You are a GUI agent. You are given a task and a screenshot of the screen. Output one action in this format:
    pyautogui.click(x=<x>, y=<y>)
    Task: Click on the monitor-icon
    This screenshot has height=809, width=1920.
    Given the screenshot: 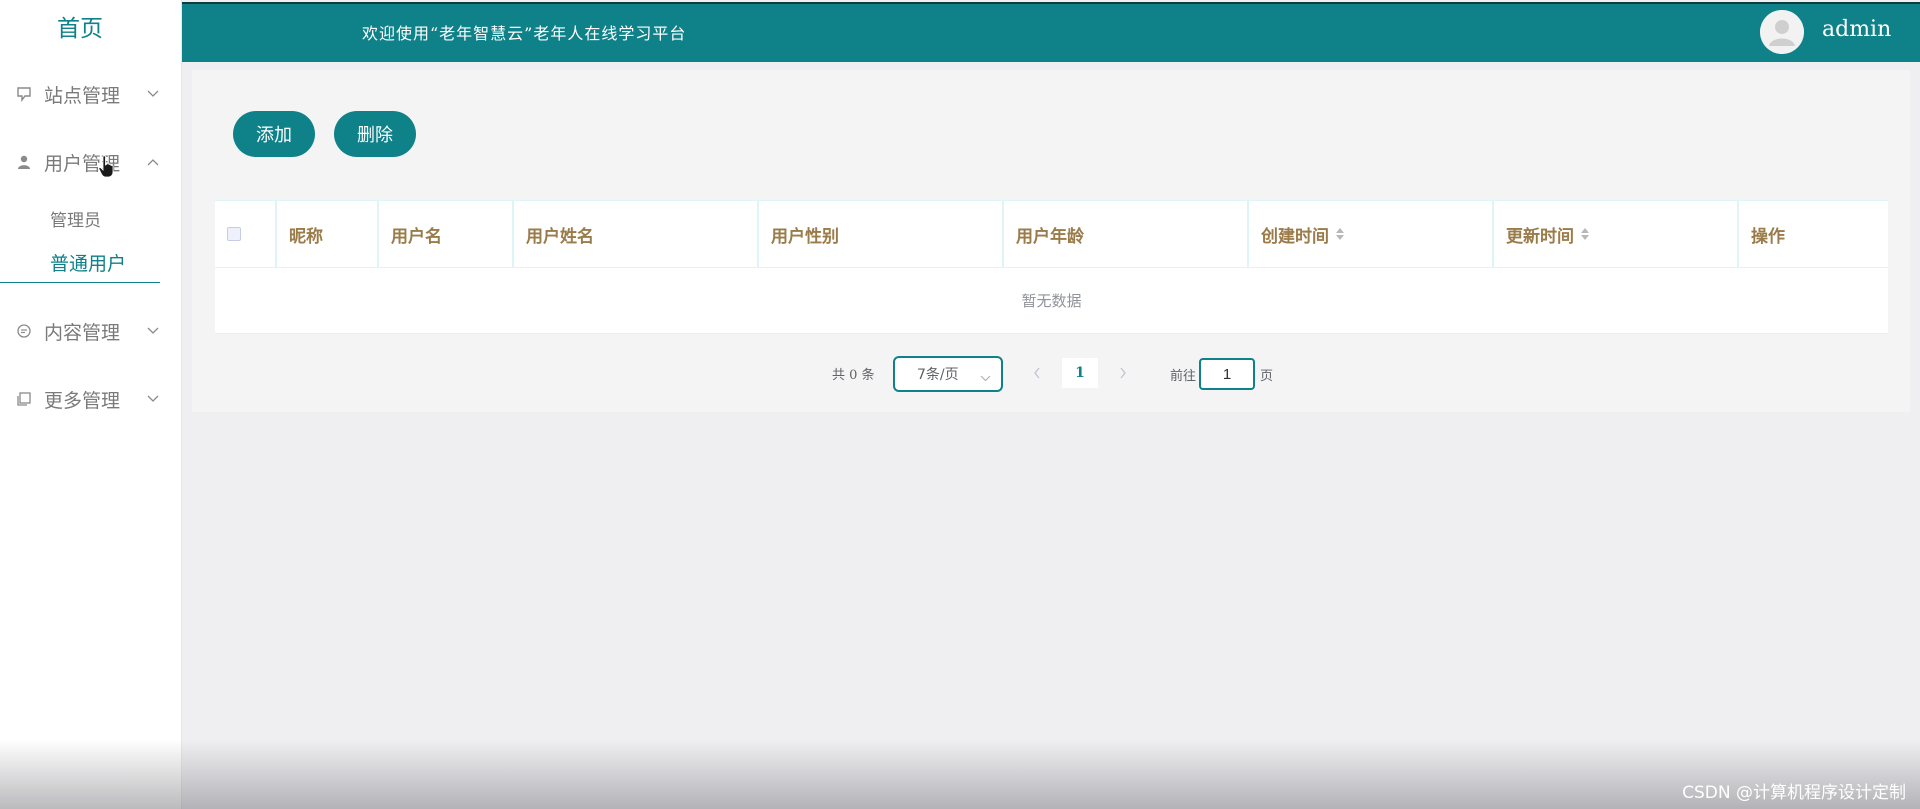 What is the action you would take?
    pyautogui.click(x=24, y=94)
    